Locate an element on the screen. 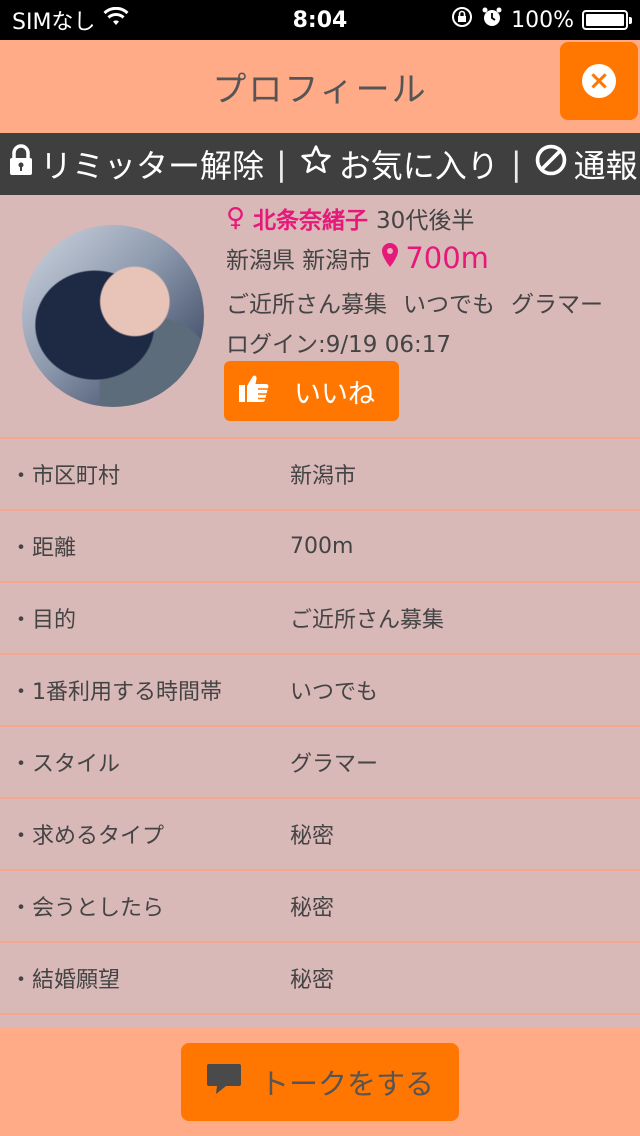  battery-fill is located at coordinates (605, 20).